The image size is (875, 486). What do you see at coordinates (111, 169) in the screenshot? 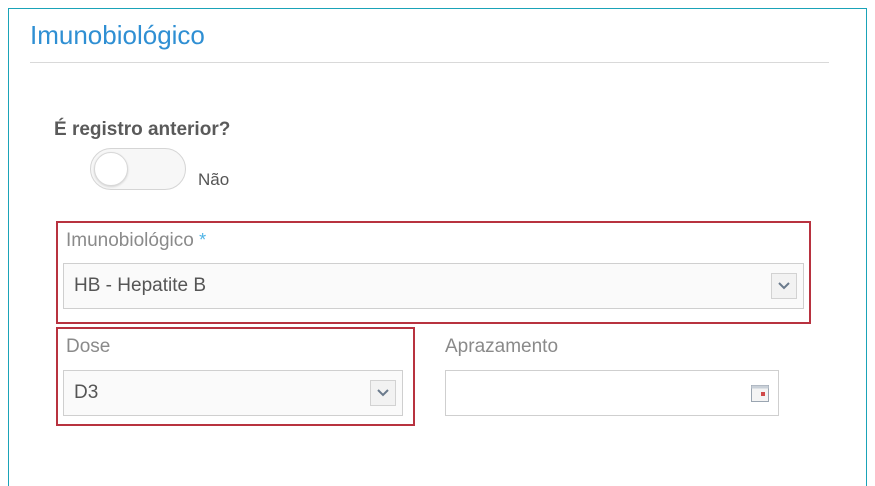
I see `toggle-knob` at bounding box center [111, 169].